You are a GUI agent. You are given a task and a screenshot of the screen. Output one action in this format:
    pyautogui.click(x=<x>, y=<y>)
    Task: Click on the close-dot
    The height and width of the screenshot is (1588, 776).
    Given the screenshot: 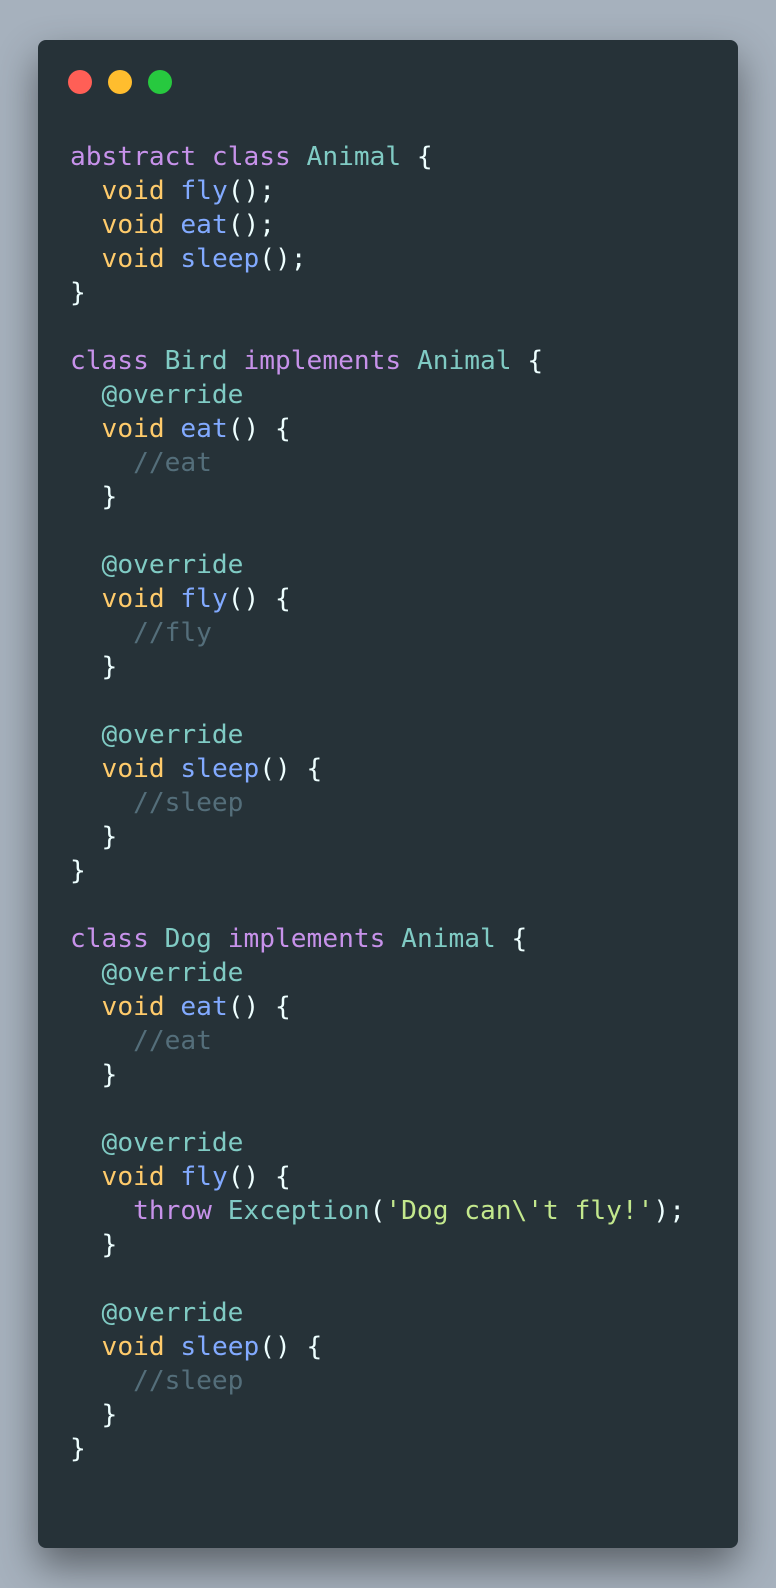 What is the action you would take?
    pyautogui.click(x=80, y=82)
    